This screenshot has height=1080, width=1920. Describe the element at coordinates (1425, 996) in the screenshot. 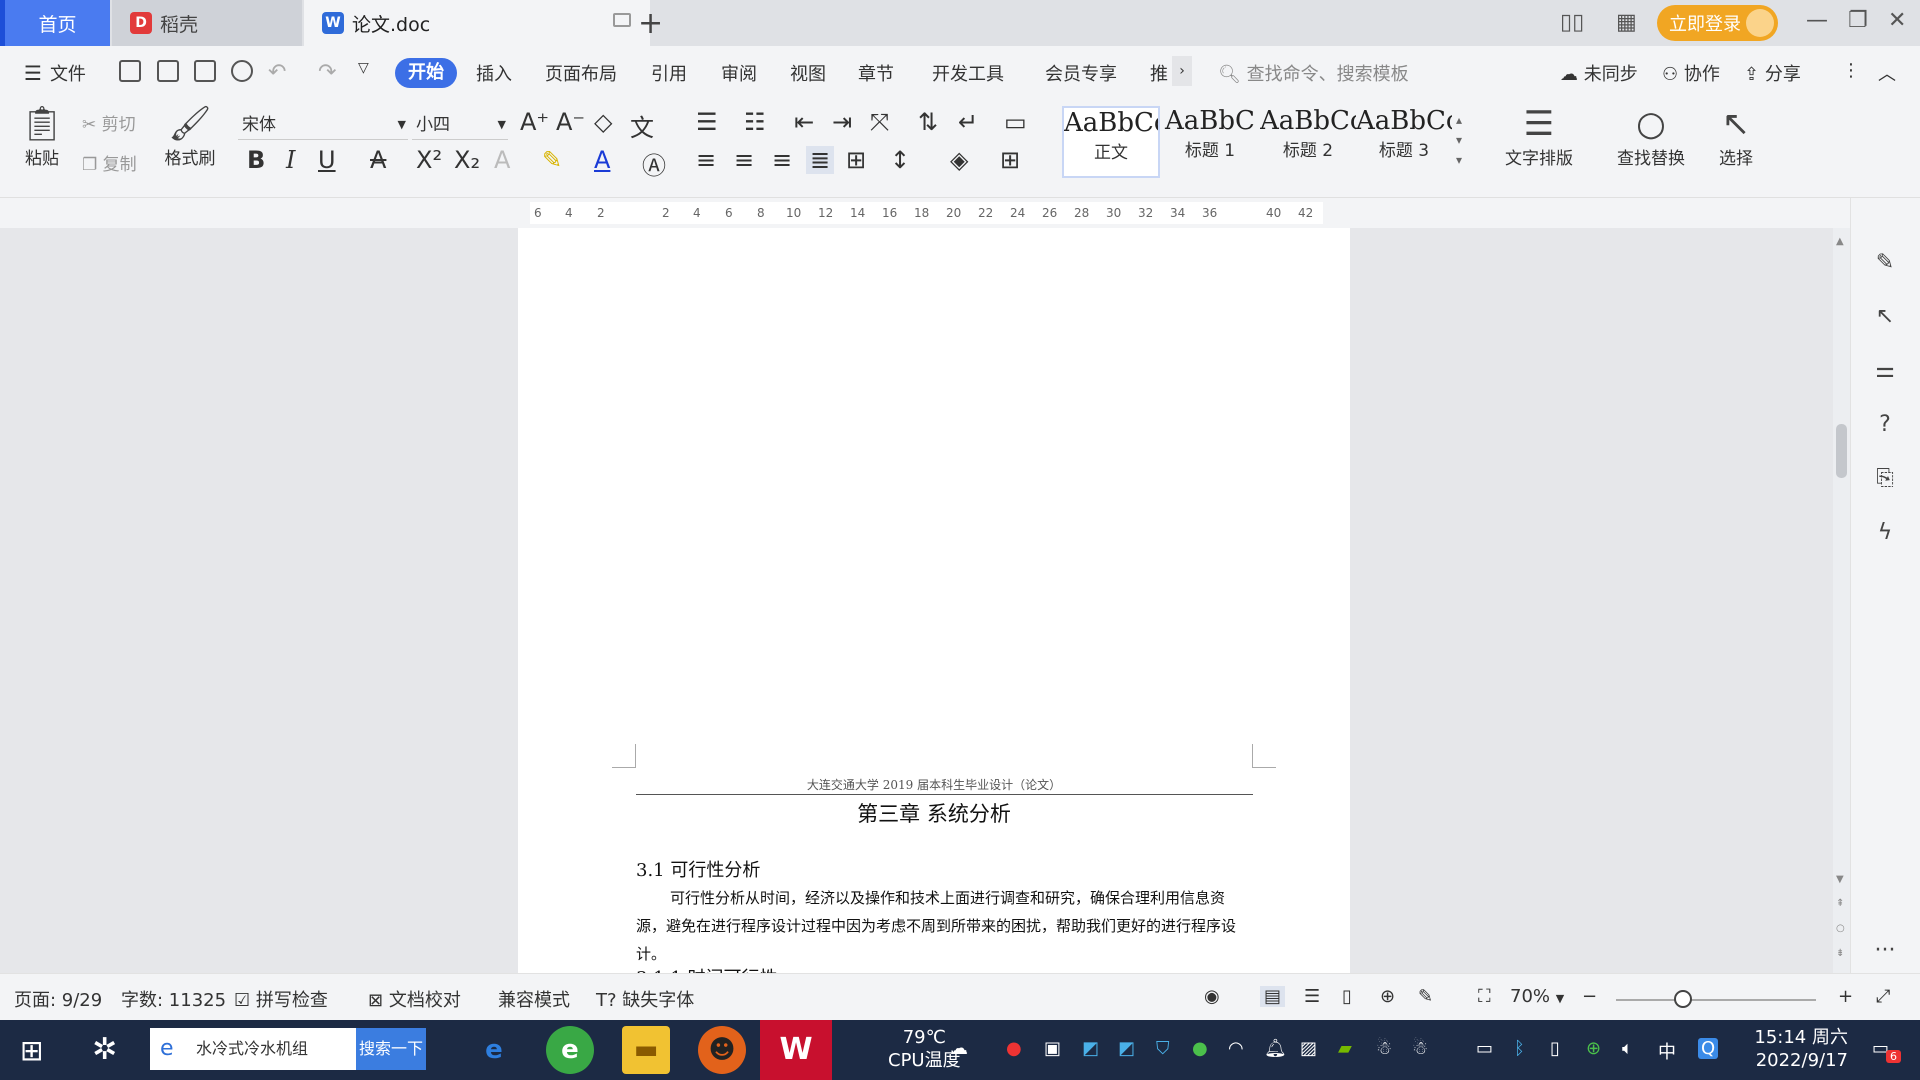

I see `write-view-icon: ✎` at that location.